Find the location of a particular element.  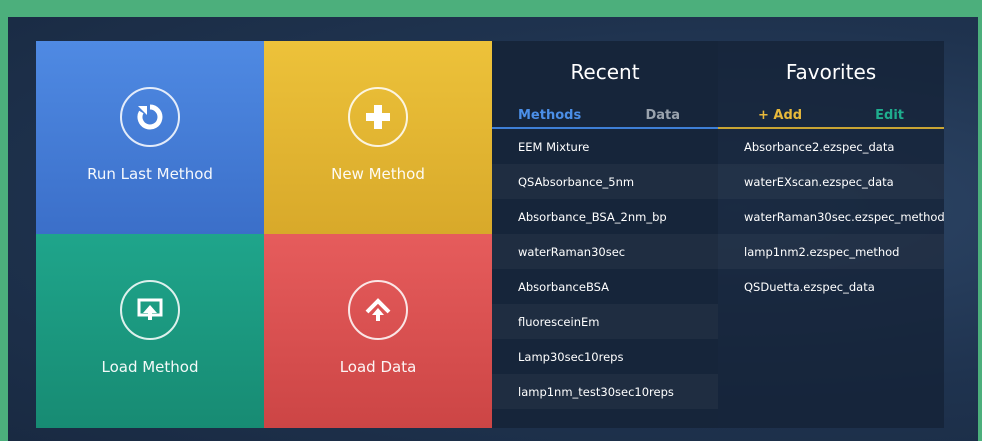

tab-methods: Methods is located at coordinates (549, 115).